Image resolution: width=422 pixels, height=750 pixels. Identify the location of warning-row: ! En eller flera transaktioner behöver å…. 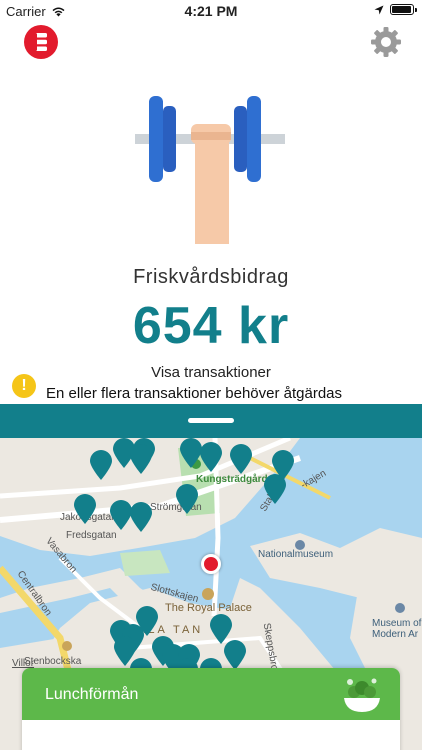
(212, 388).